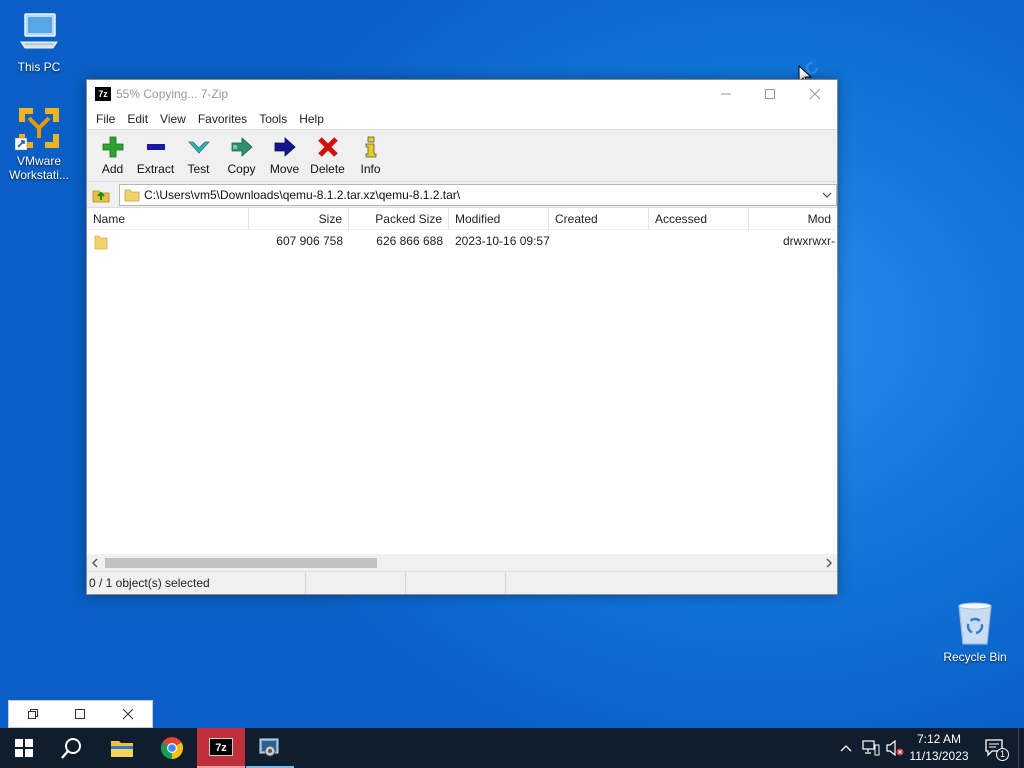 The image size is (1024, 768). What do you see at coordinates (499, 219) in the screenshot?
I see `column-header-modified: Modified` at bounding box center [499, 219].